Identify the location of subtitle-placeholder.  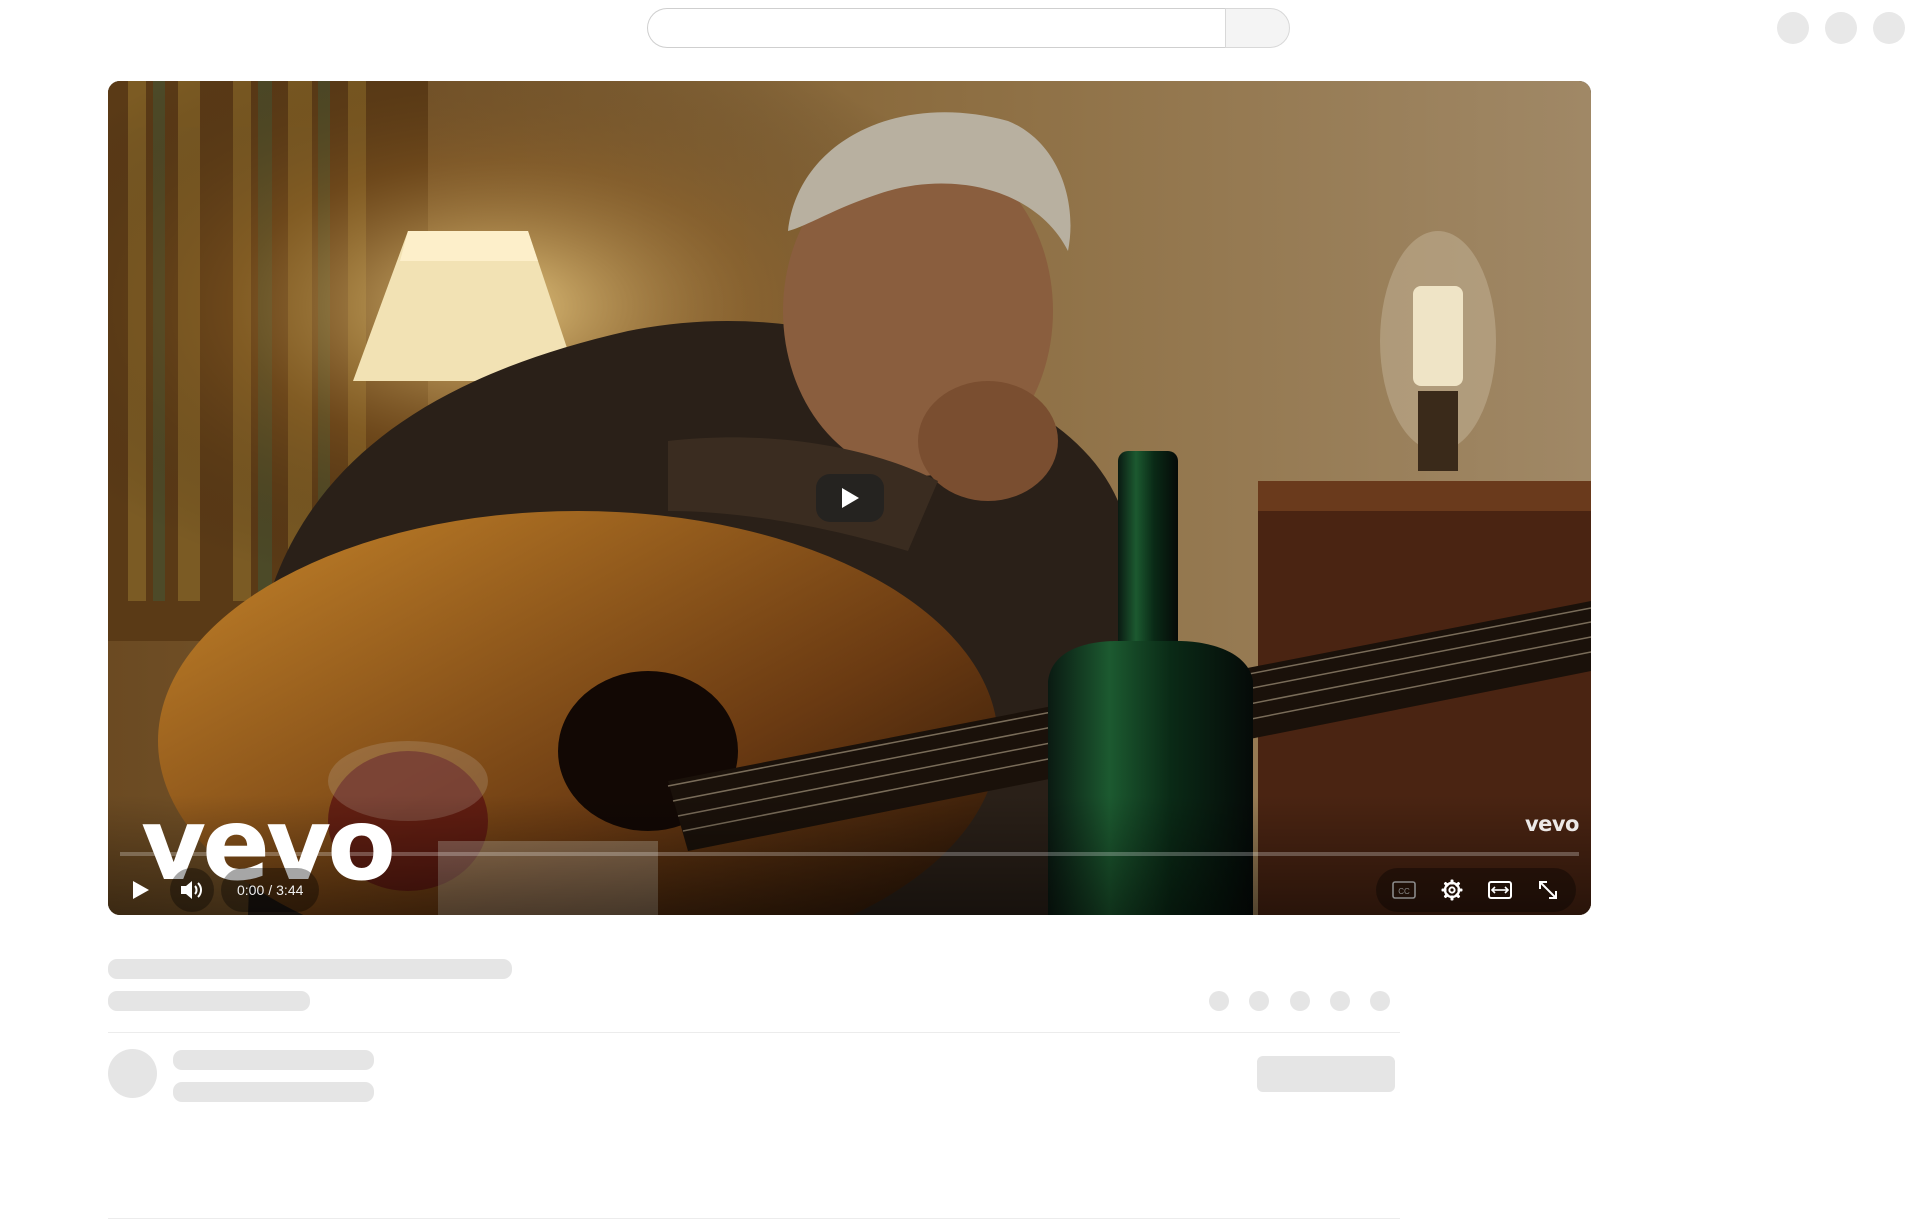
(209, 1001).